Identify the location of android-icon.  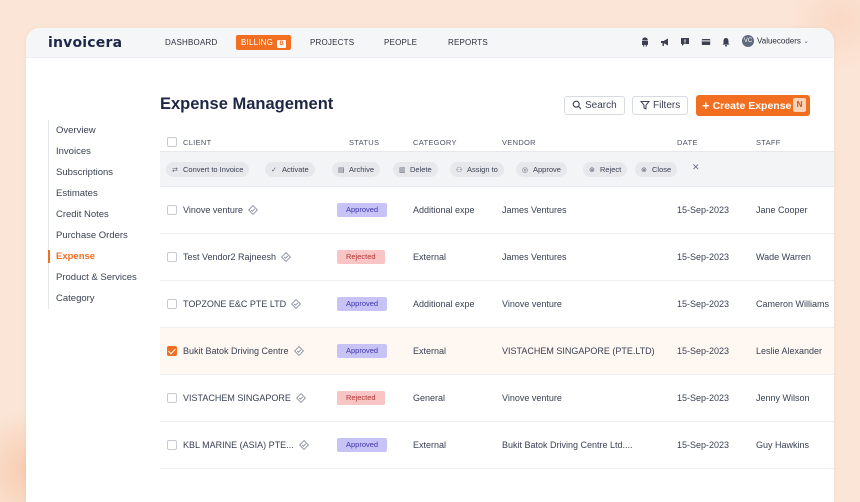
(645, 42).